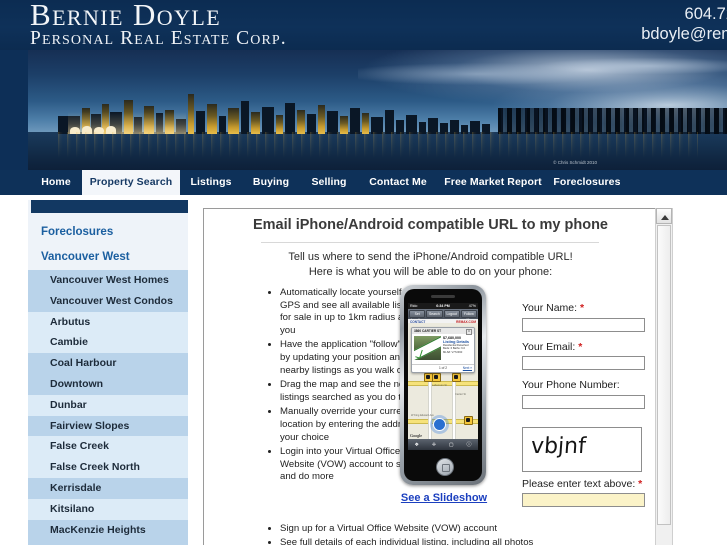 The height and width of the screenshot is (545, 727). What do you see at coordinates (108, 280) in the screenshot?
I see `sidebar-item-vancouver-west-homes: Vancouver West Homes` at bounding box center [108, 280].